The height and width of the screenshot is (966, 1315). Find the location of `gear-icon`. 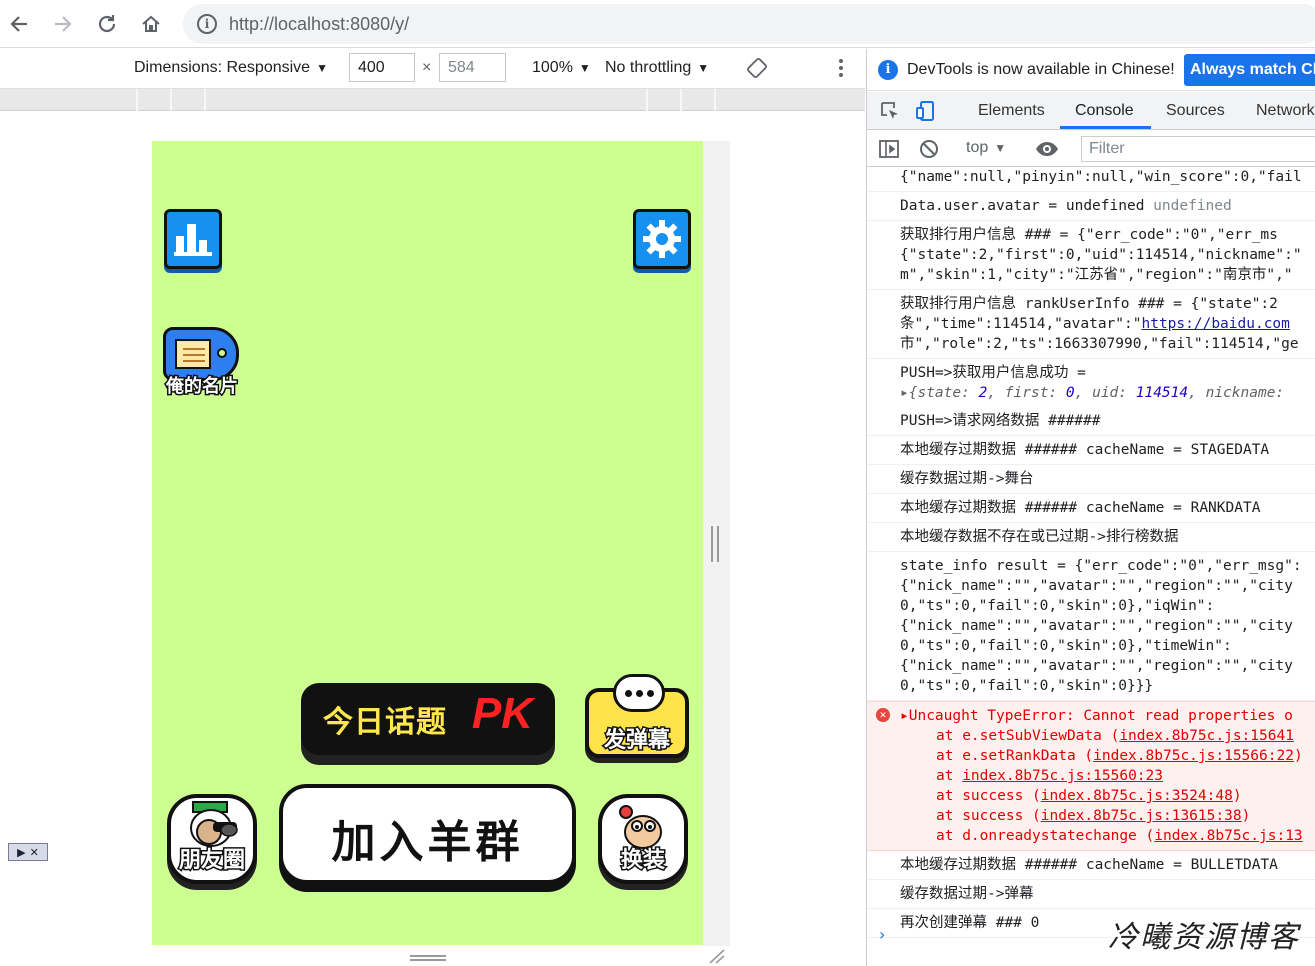

gear-icon is located at coordinates (662, 239).